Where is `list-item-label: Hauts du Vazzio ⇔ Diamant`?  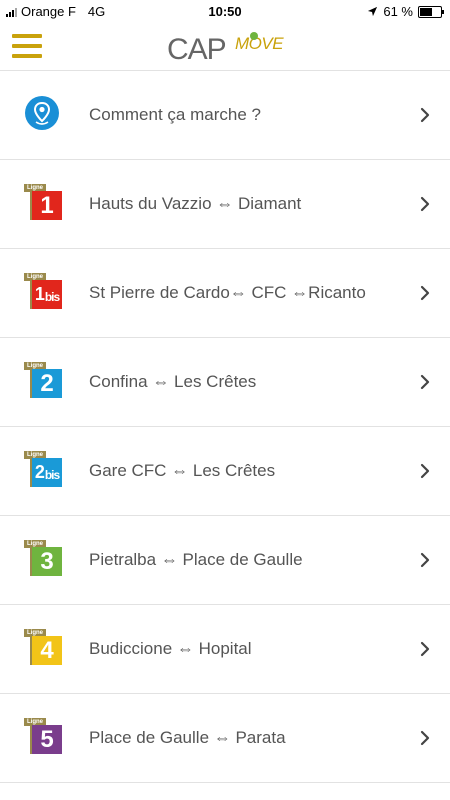 list-item-label: Hauts du Vazzio ⇔ Diamant is located at coordinates (195, 203).